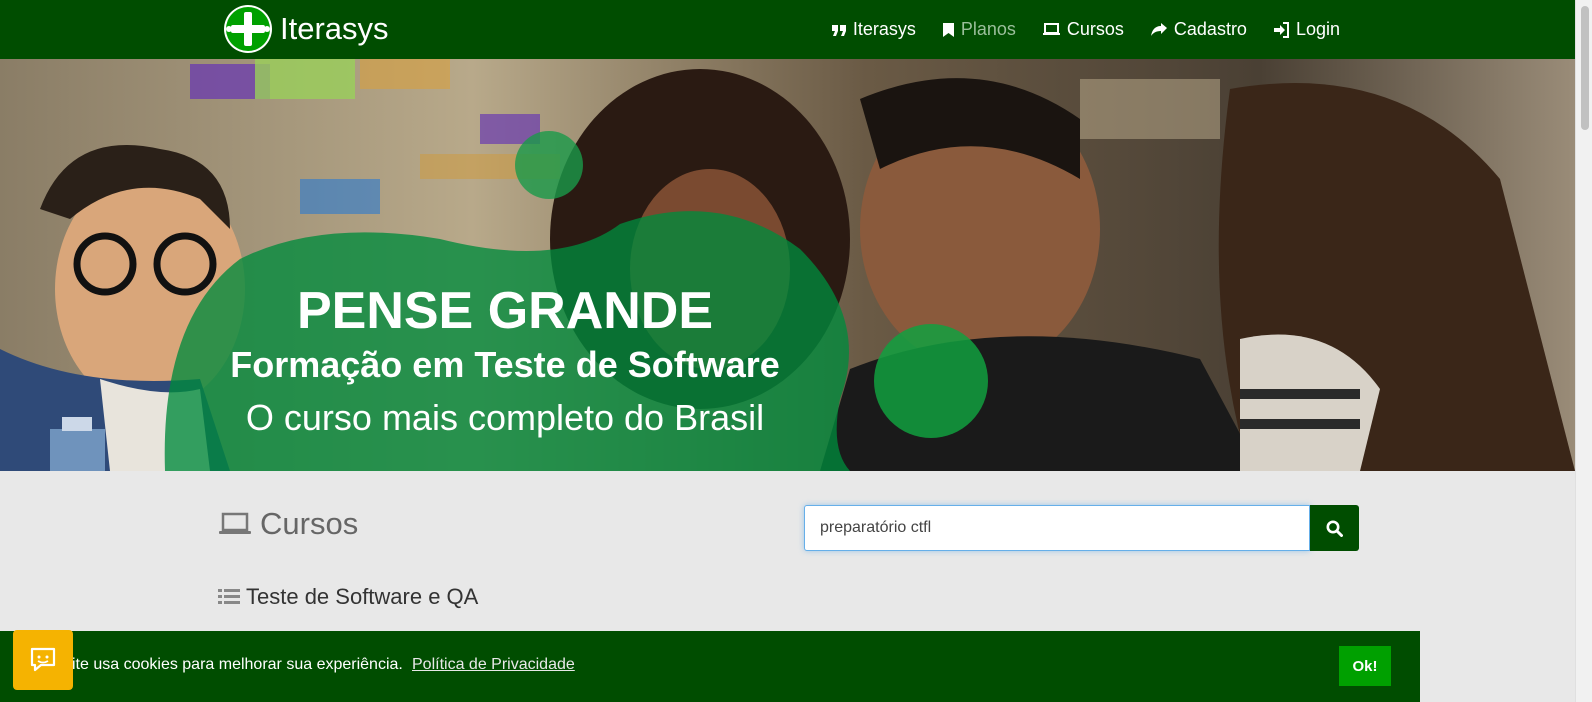  I want to click on nav-item-planos: Planos, so click(979, 29).